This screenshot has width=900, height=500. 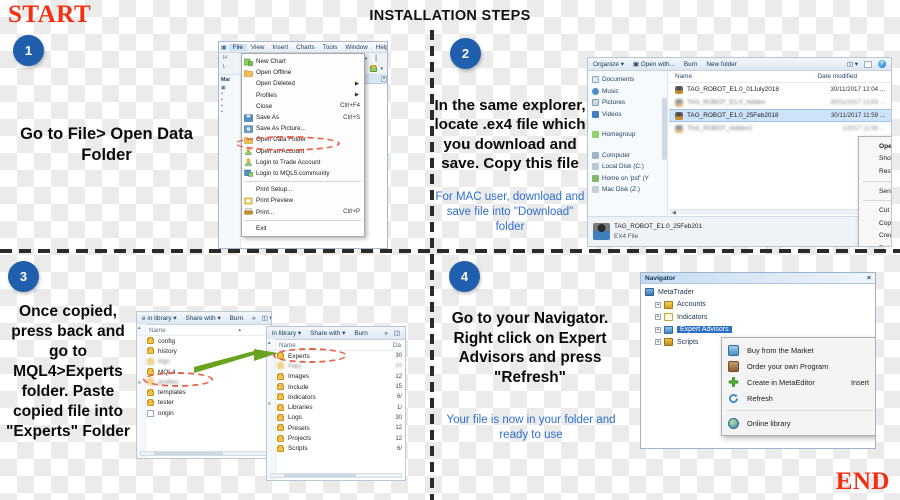 What do you see at coordinates (758, 292) in the screenshot?
I see `tree-item-metatrader: MetaTrader` at bounding box center [758, 292].